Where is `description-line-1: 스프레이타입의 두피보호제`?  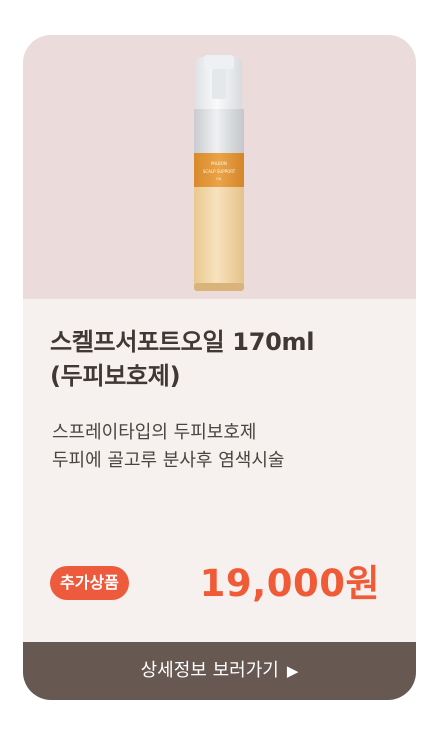
description-line-1: 스프레이타입의 두피보호제 is located at coordinates (154, 432).